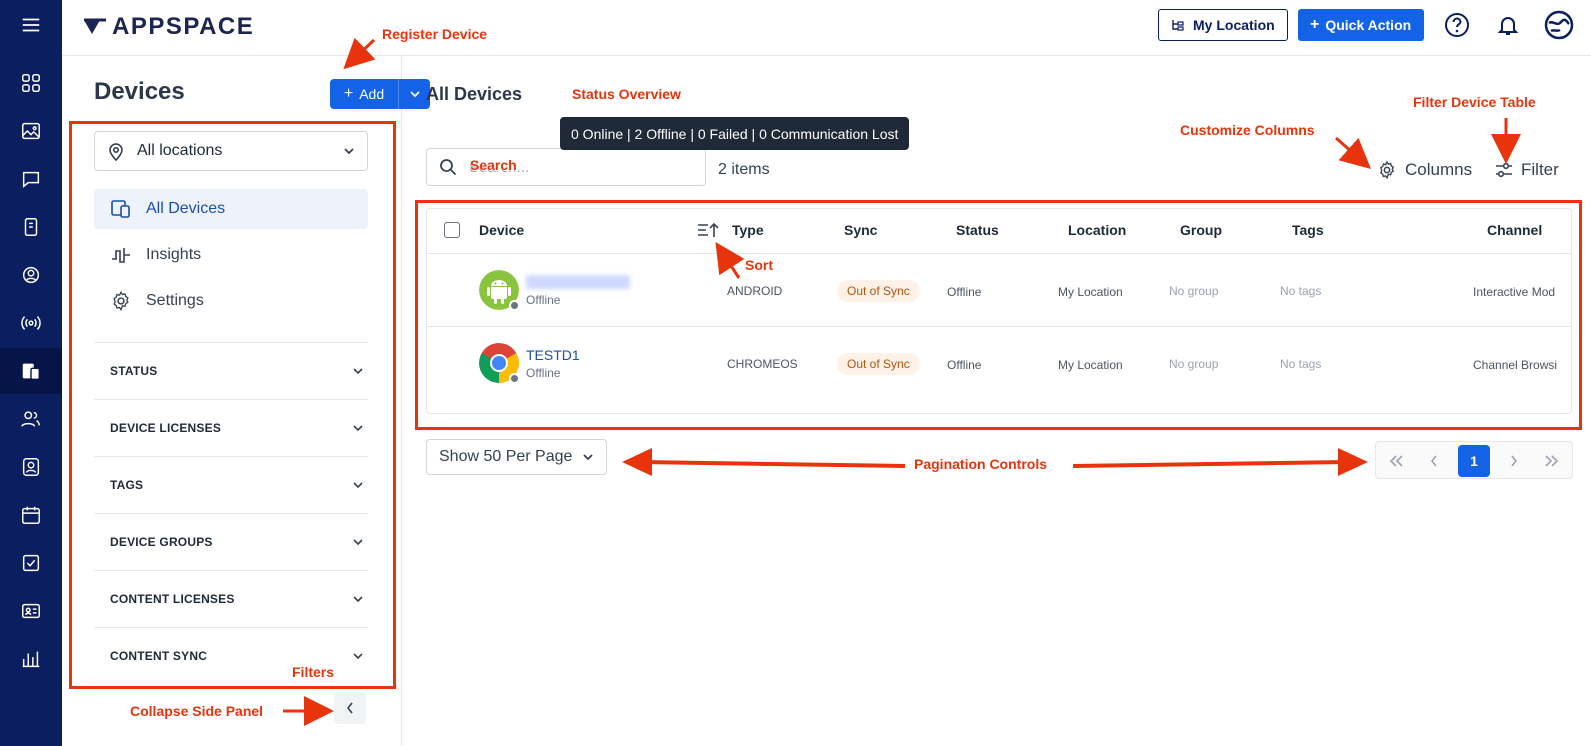 The width and height of the screenshot is (1591, 746). Describe the element at coordinates (493, 165) in the screenshot. I see `annotation-search: Search` at that location.